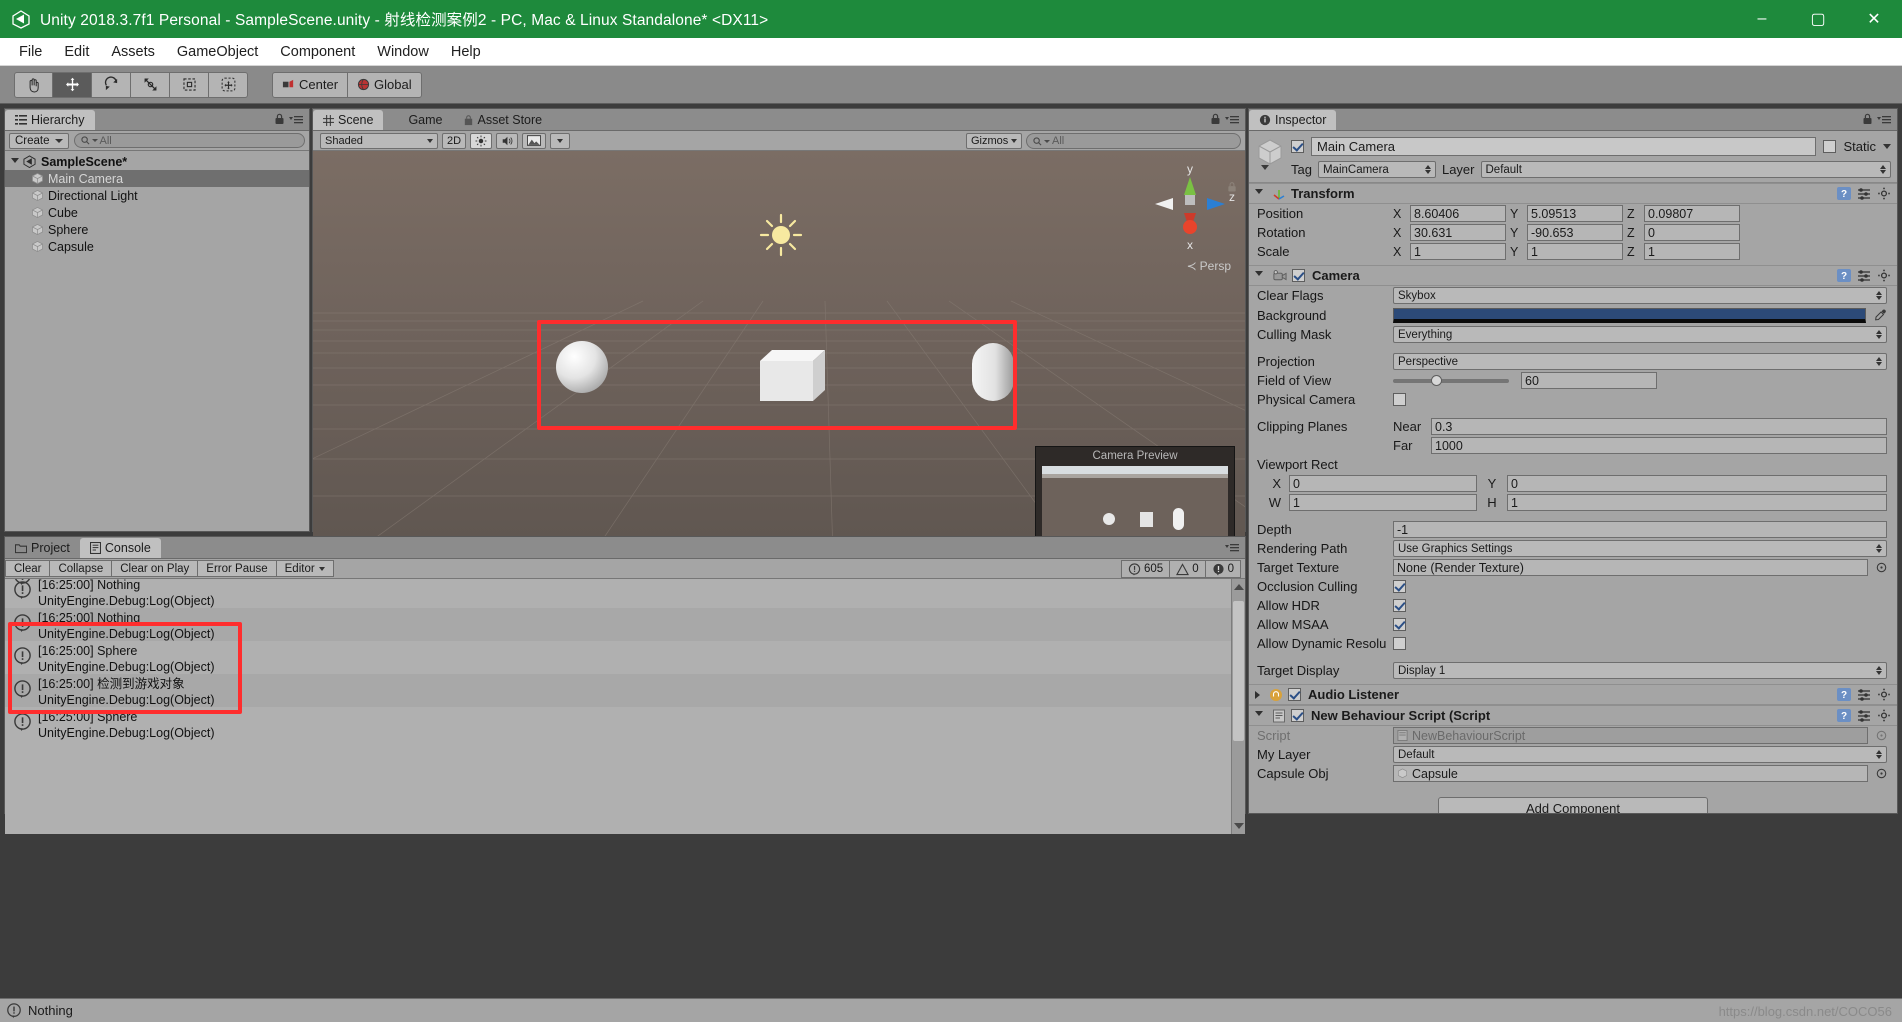 Image resolution: width=1902 pixels, height=1022 pixels. I want to click on capsule-obj-field: Capsule, so click(1630, 773).